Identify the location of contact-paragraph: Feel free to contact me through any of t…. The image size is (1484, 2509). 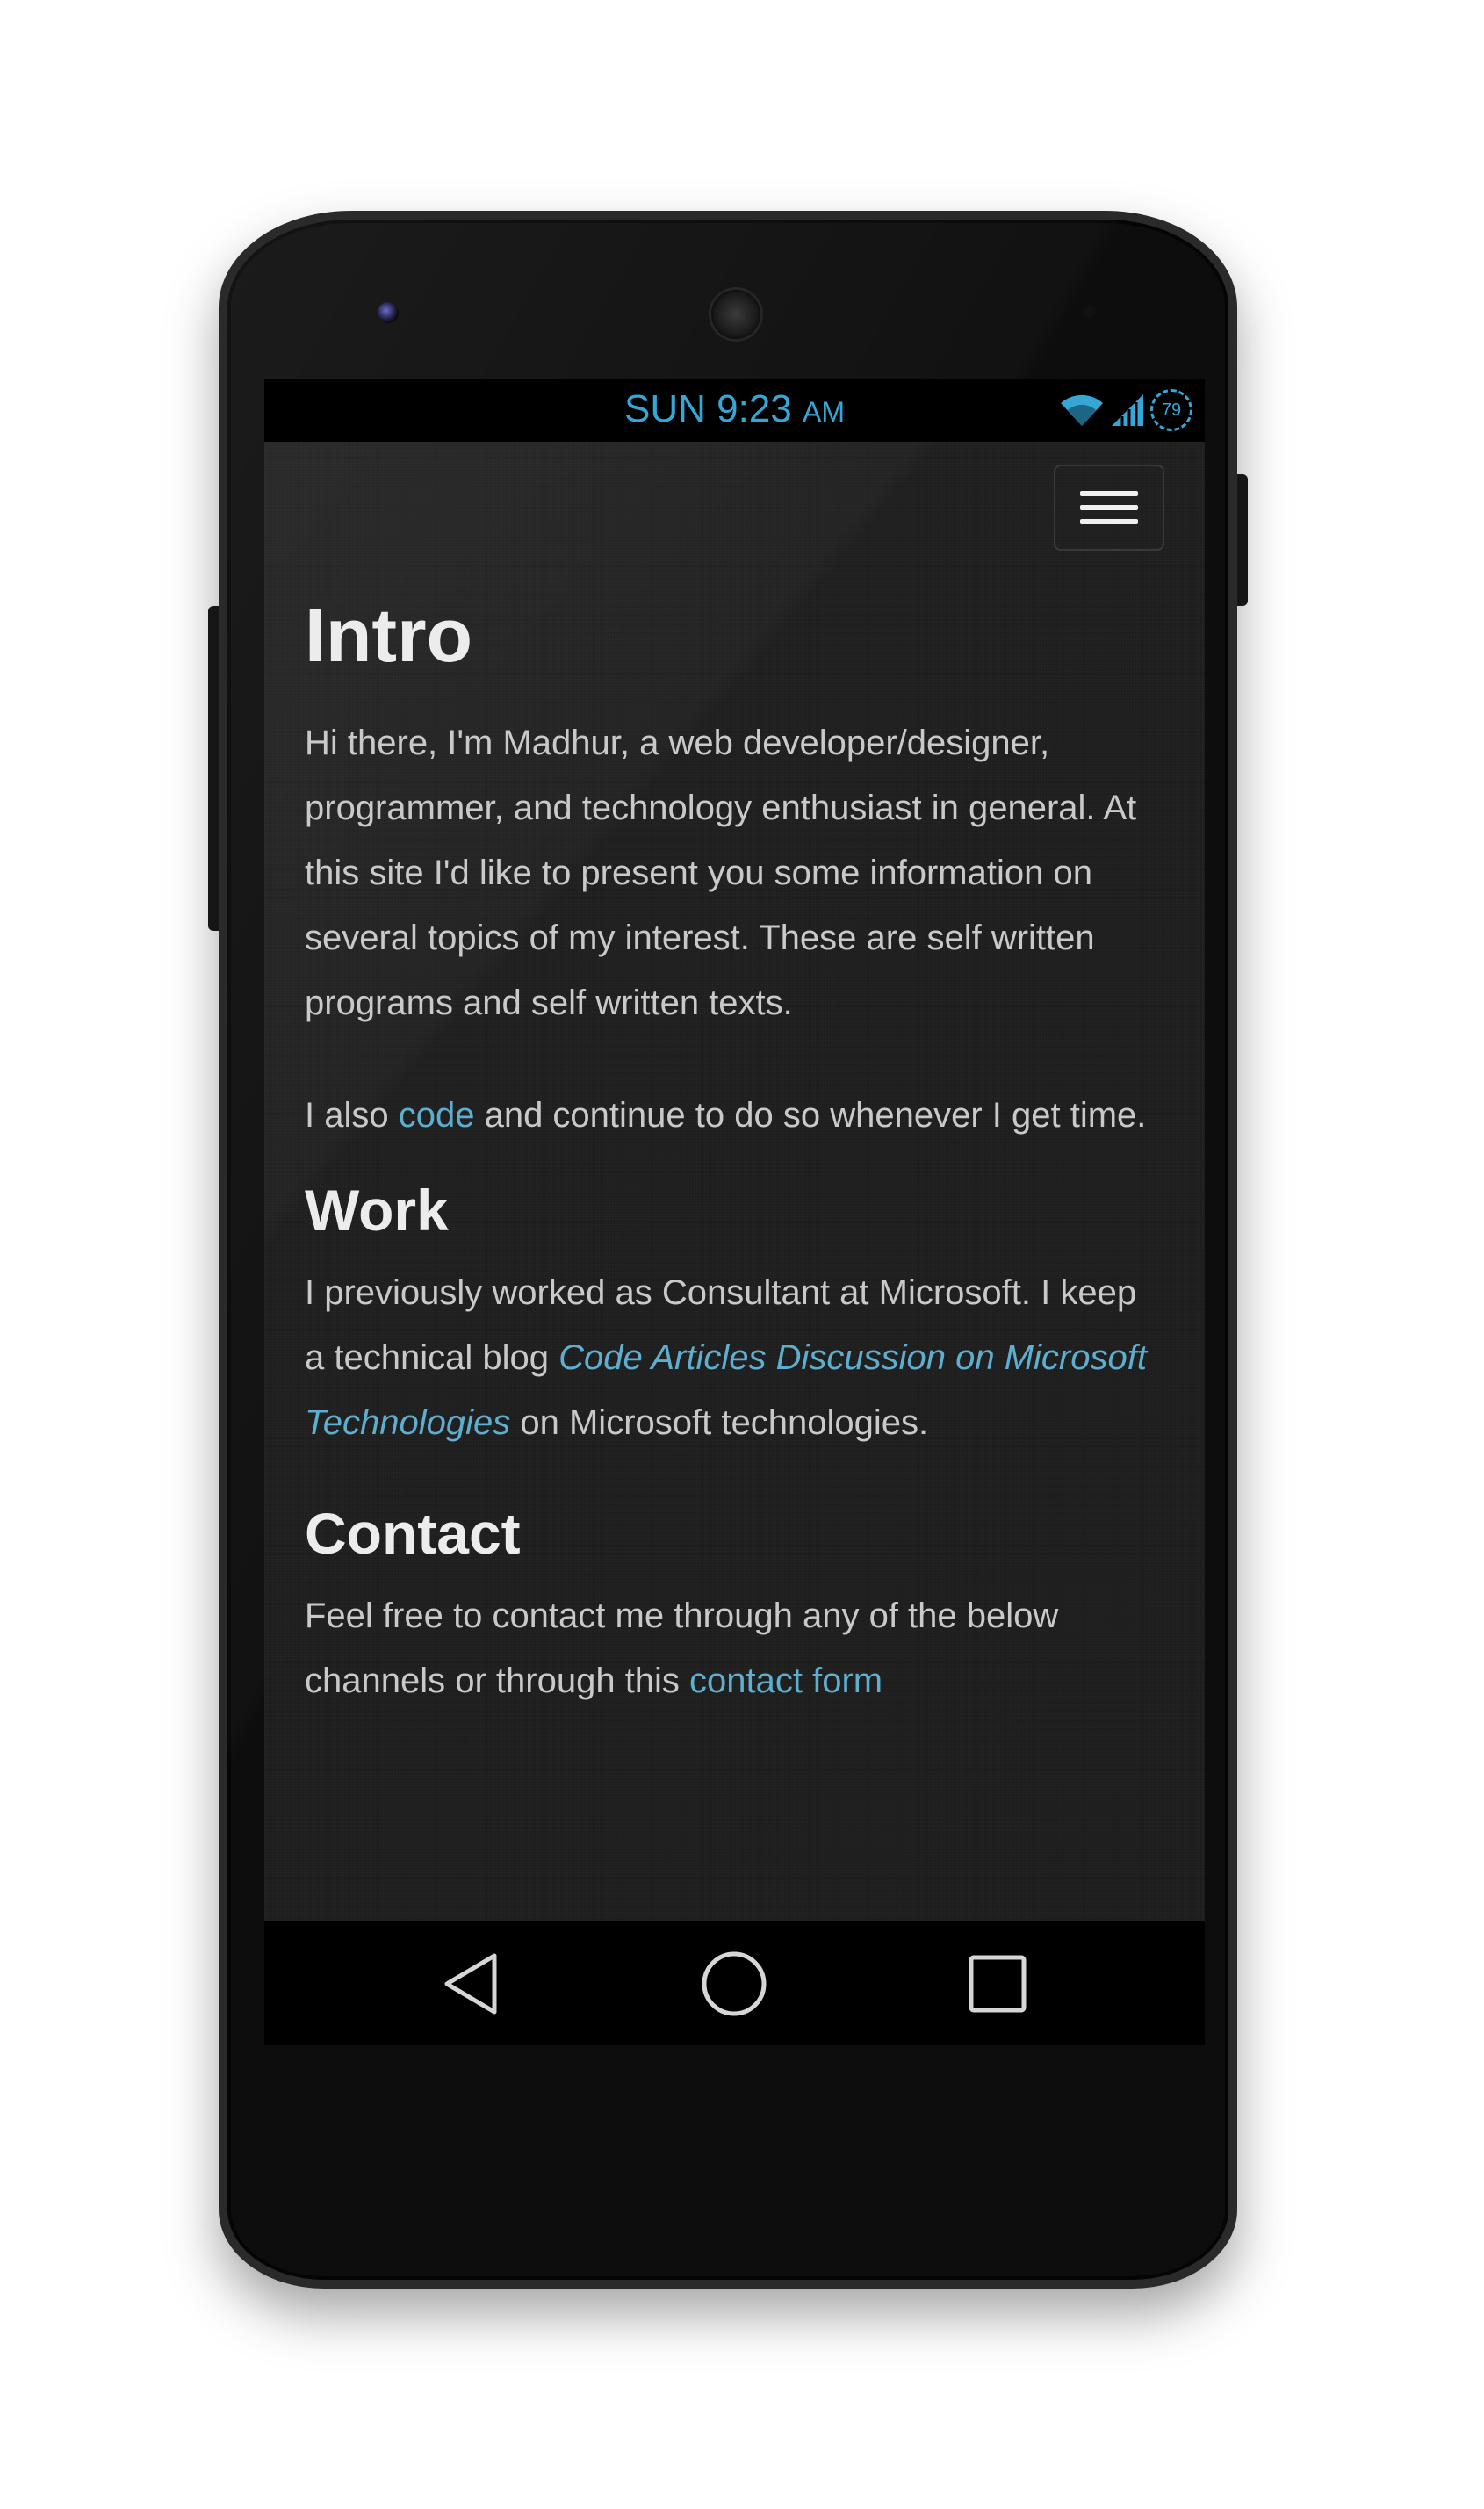
(682, 1648).